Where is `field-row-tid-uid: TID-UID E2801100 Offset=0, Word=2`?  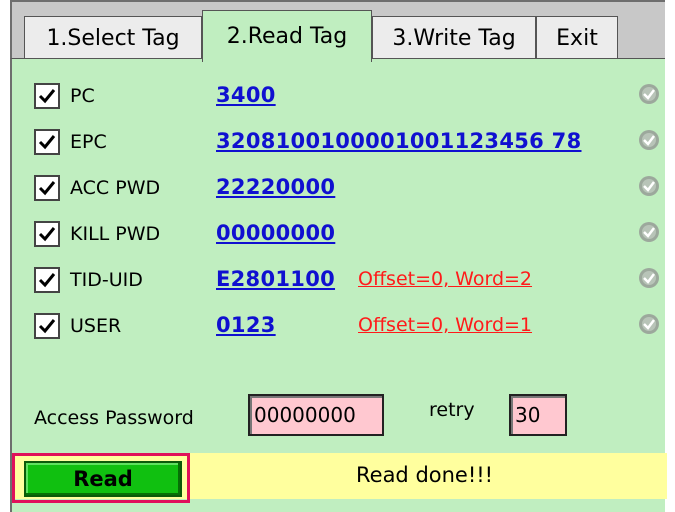
field-row-tid-uid: TID-UID E2801100 Offset=0, Word=2 is located at coordinates (339, 282).